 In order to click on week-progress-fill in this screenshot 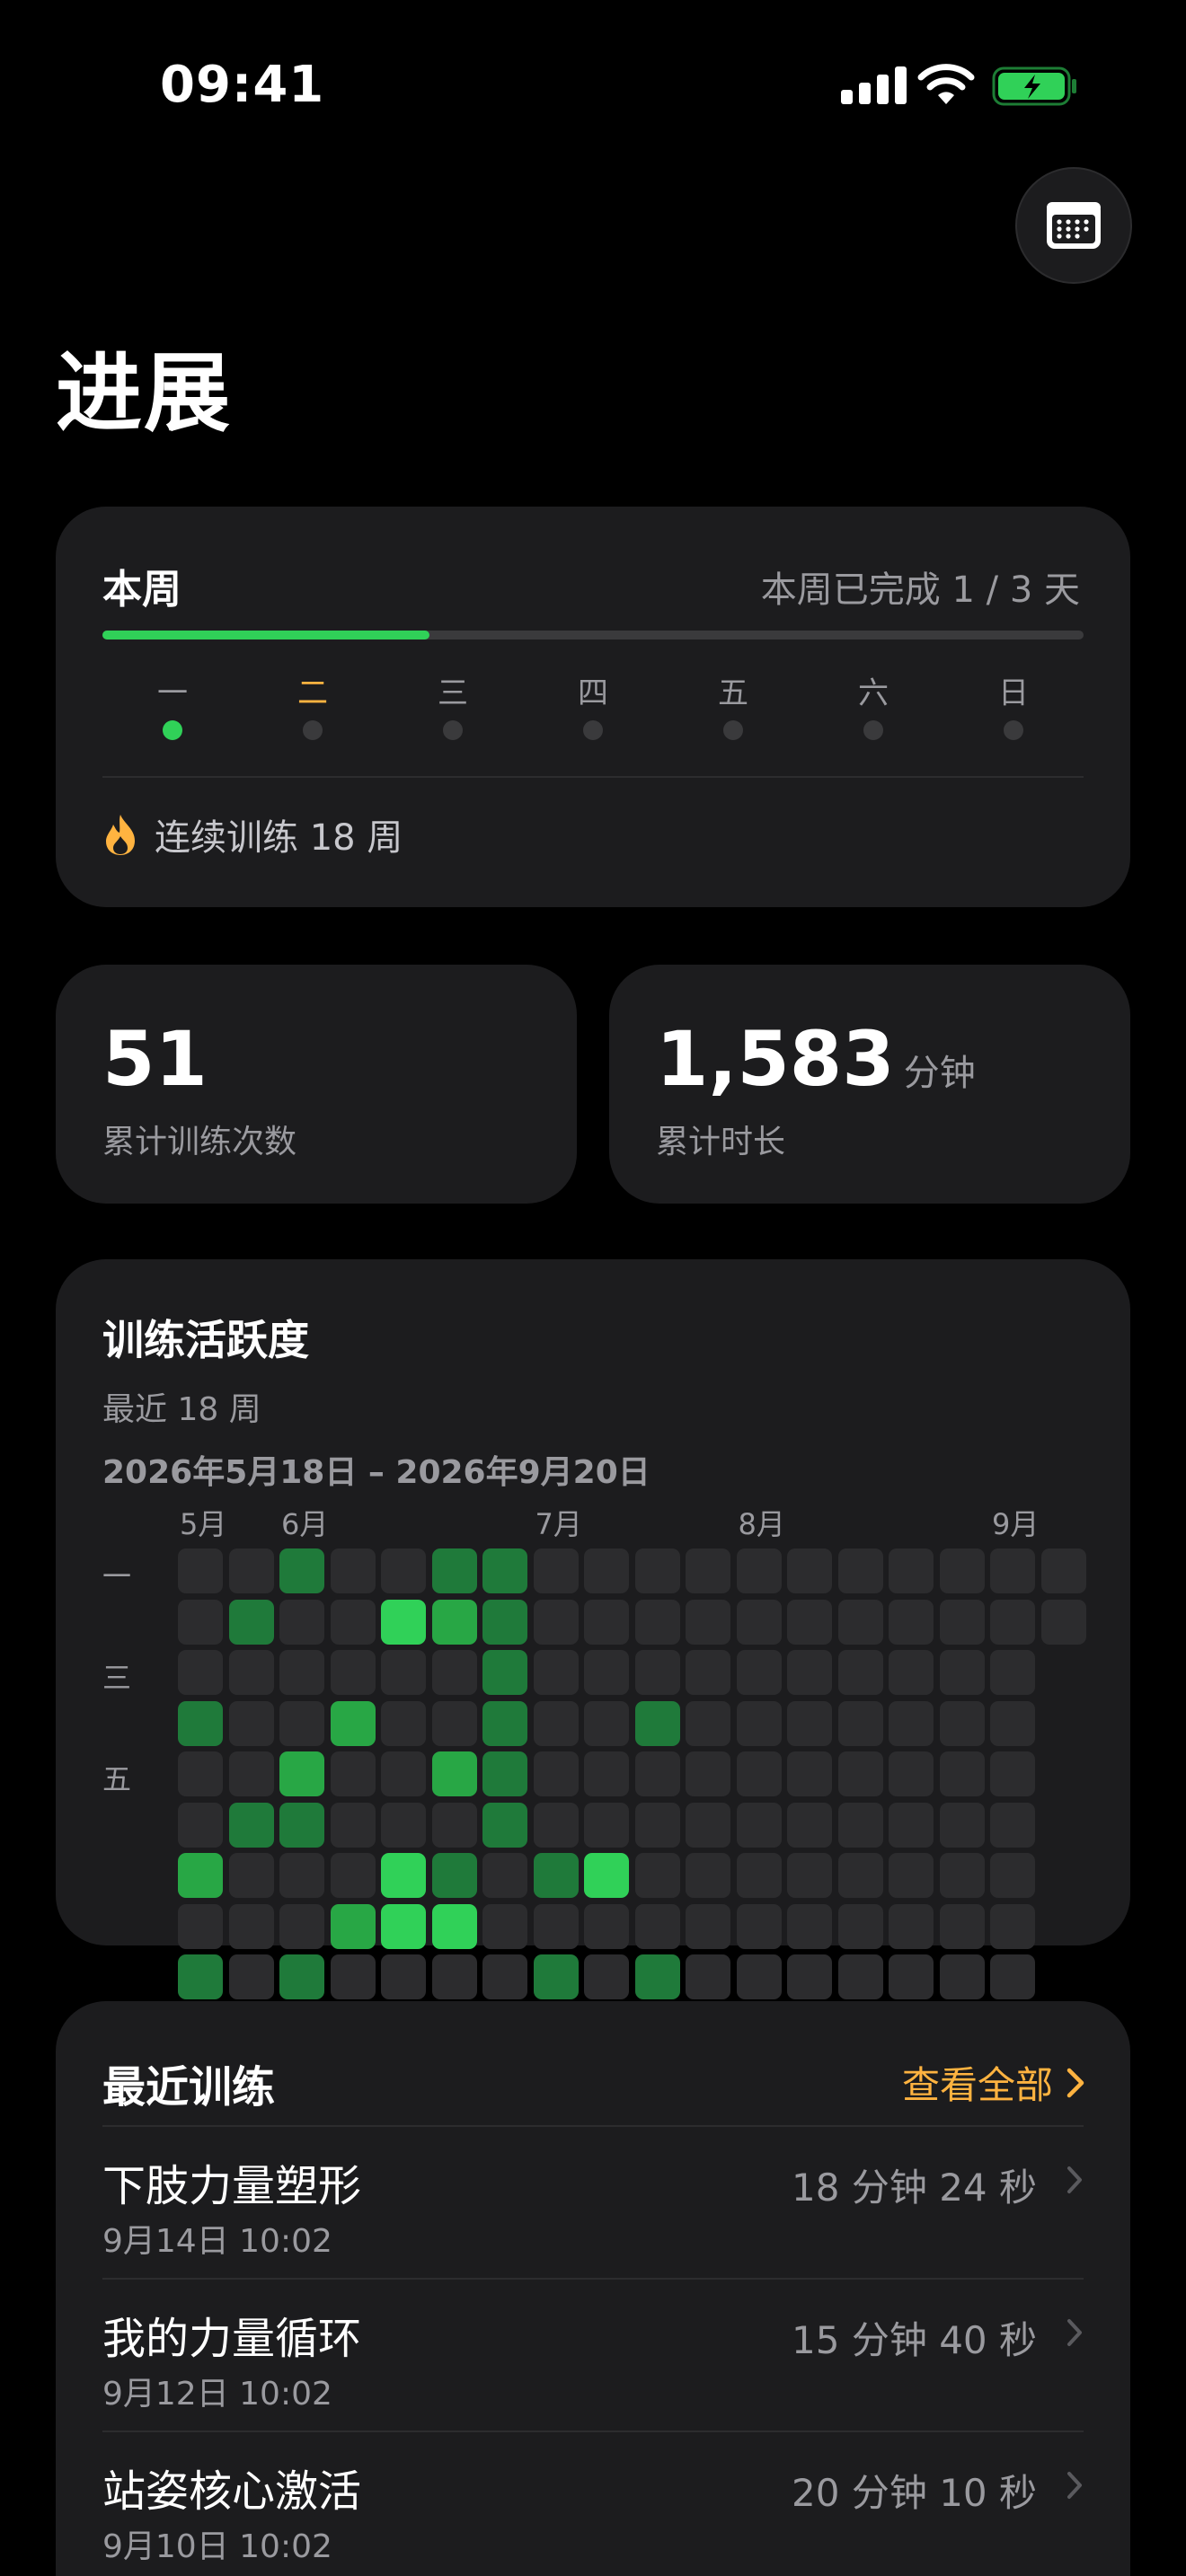, I will do `click(265, 635)`.